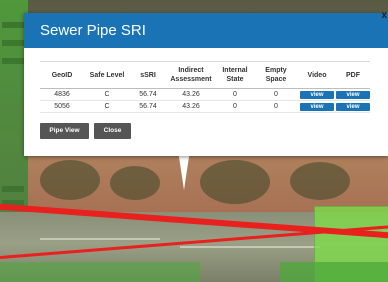 This screenshot has width=388, height=282. Describe the element at coordinates (317, 75) in the screenshot. I see `column-header-video: Video` at that location.